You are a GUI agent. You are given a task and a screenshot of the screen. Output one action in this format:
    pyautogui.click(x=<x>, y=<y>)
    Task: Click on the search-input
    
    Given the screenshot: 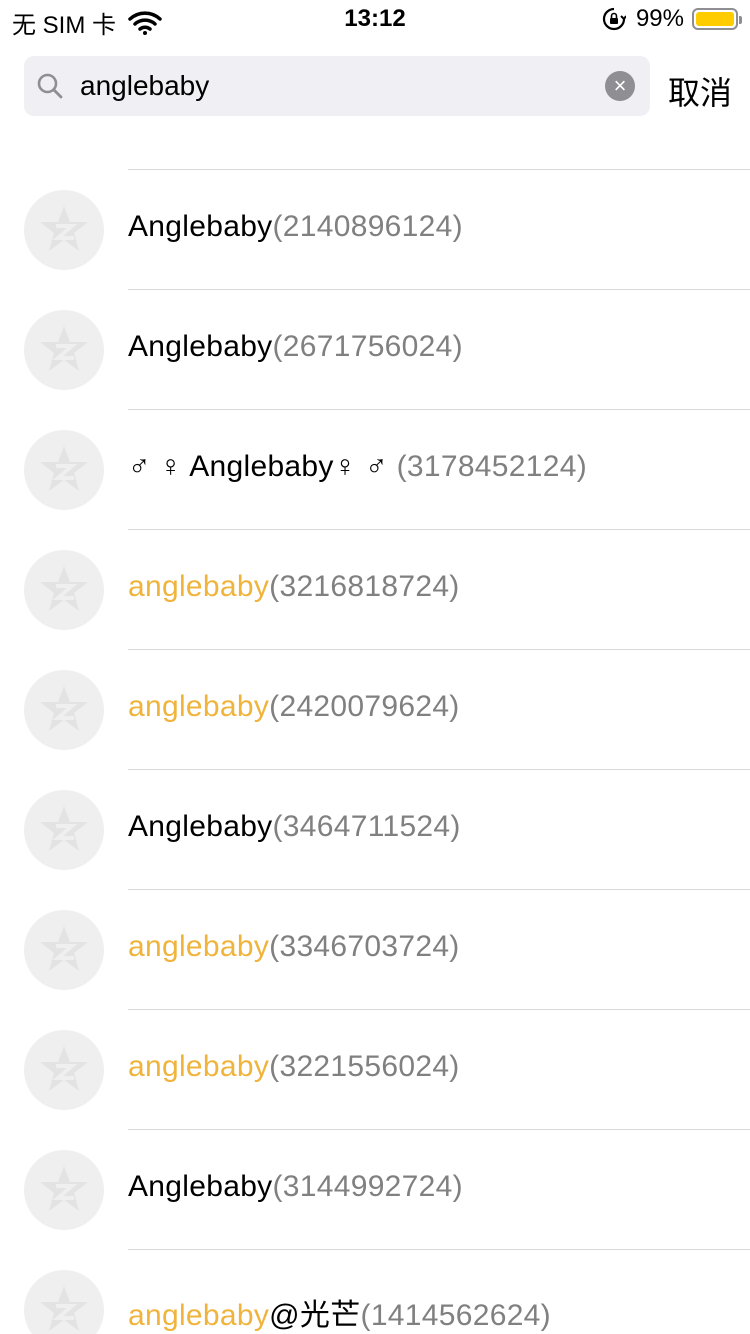 What is the action you would take?
    pyautogui.click(x=340, y=86)
    